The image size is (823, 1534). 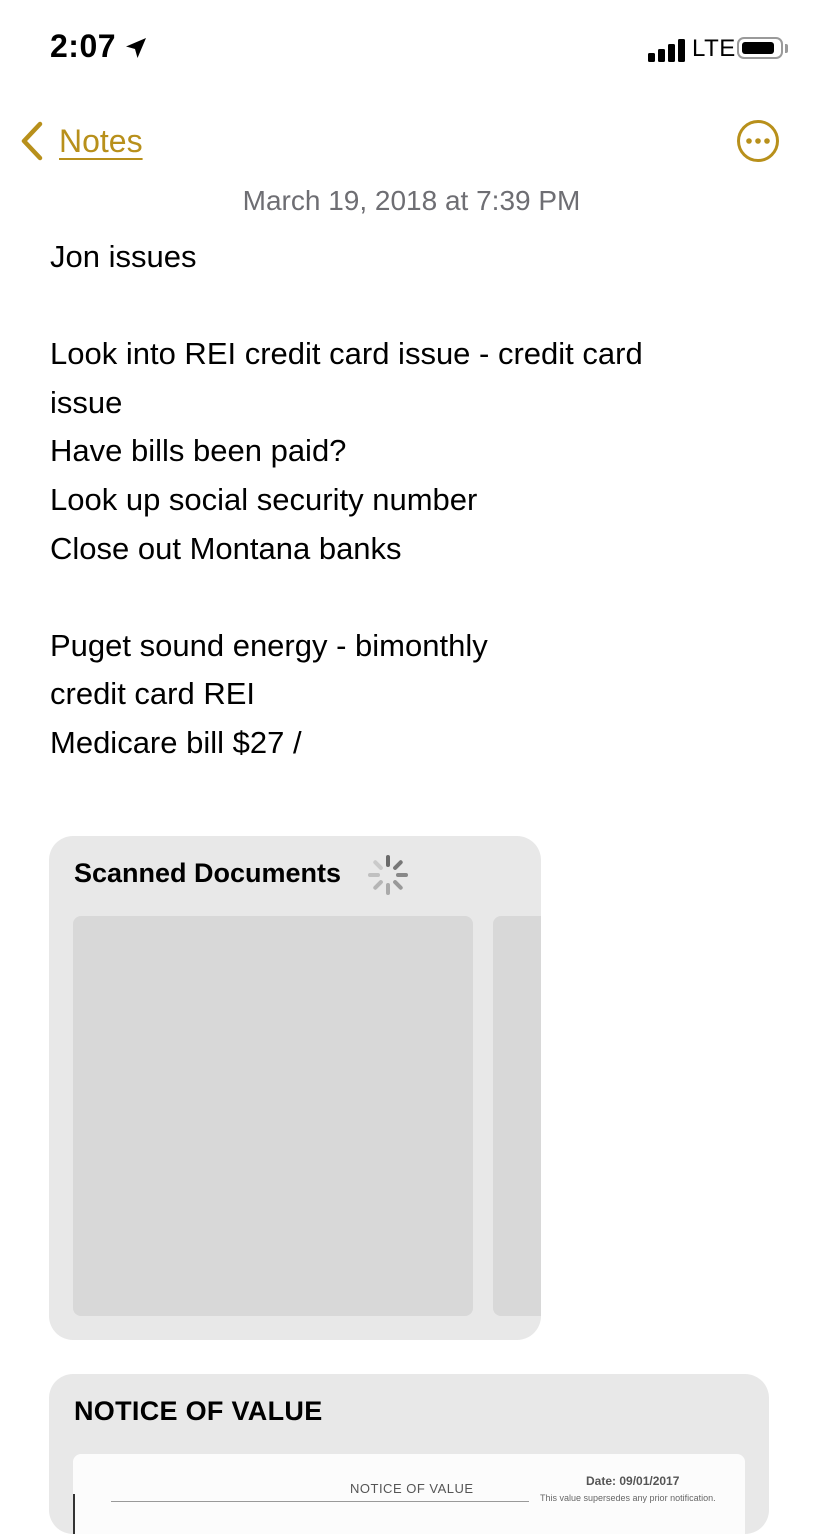 What do you see at coordinates (269, 645) in the screenshot?
I see `note-line: Puget sound energy - bimonthly` at bounding box center [269, 645].